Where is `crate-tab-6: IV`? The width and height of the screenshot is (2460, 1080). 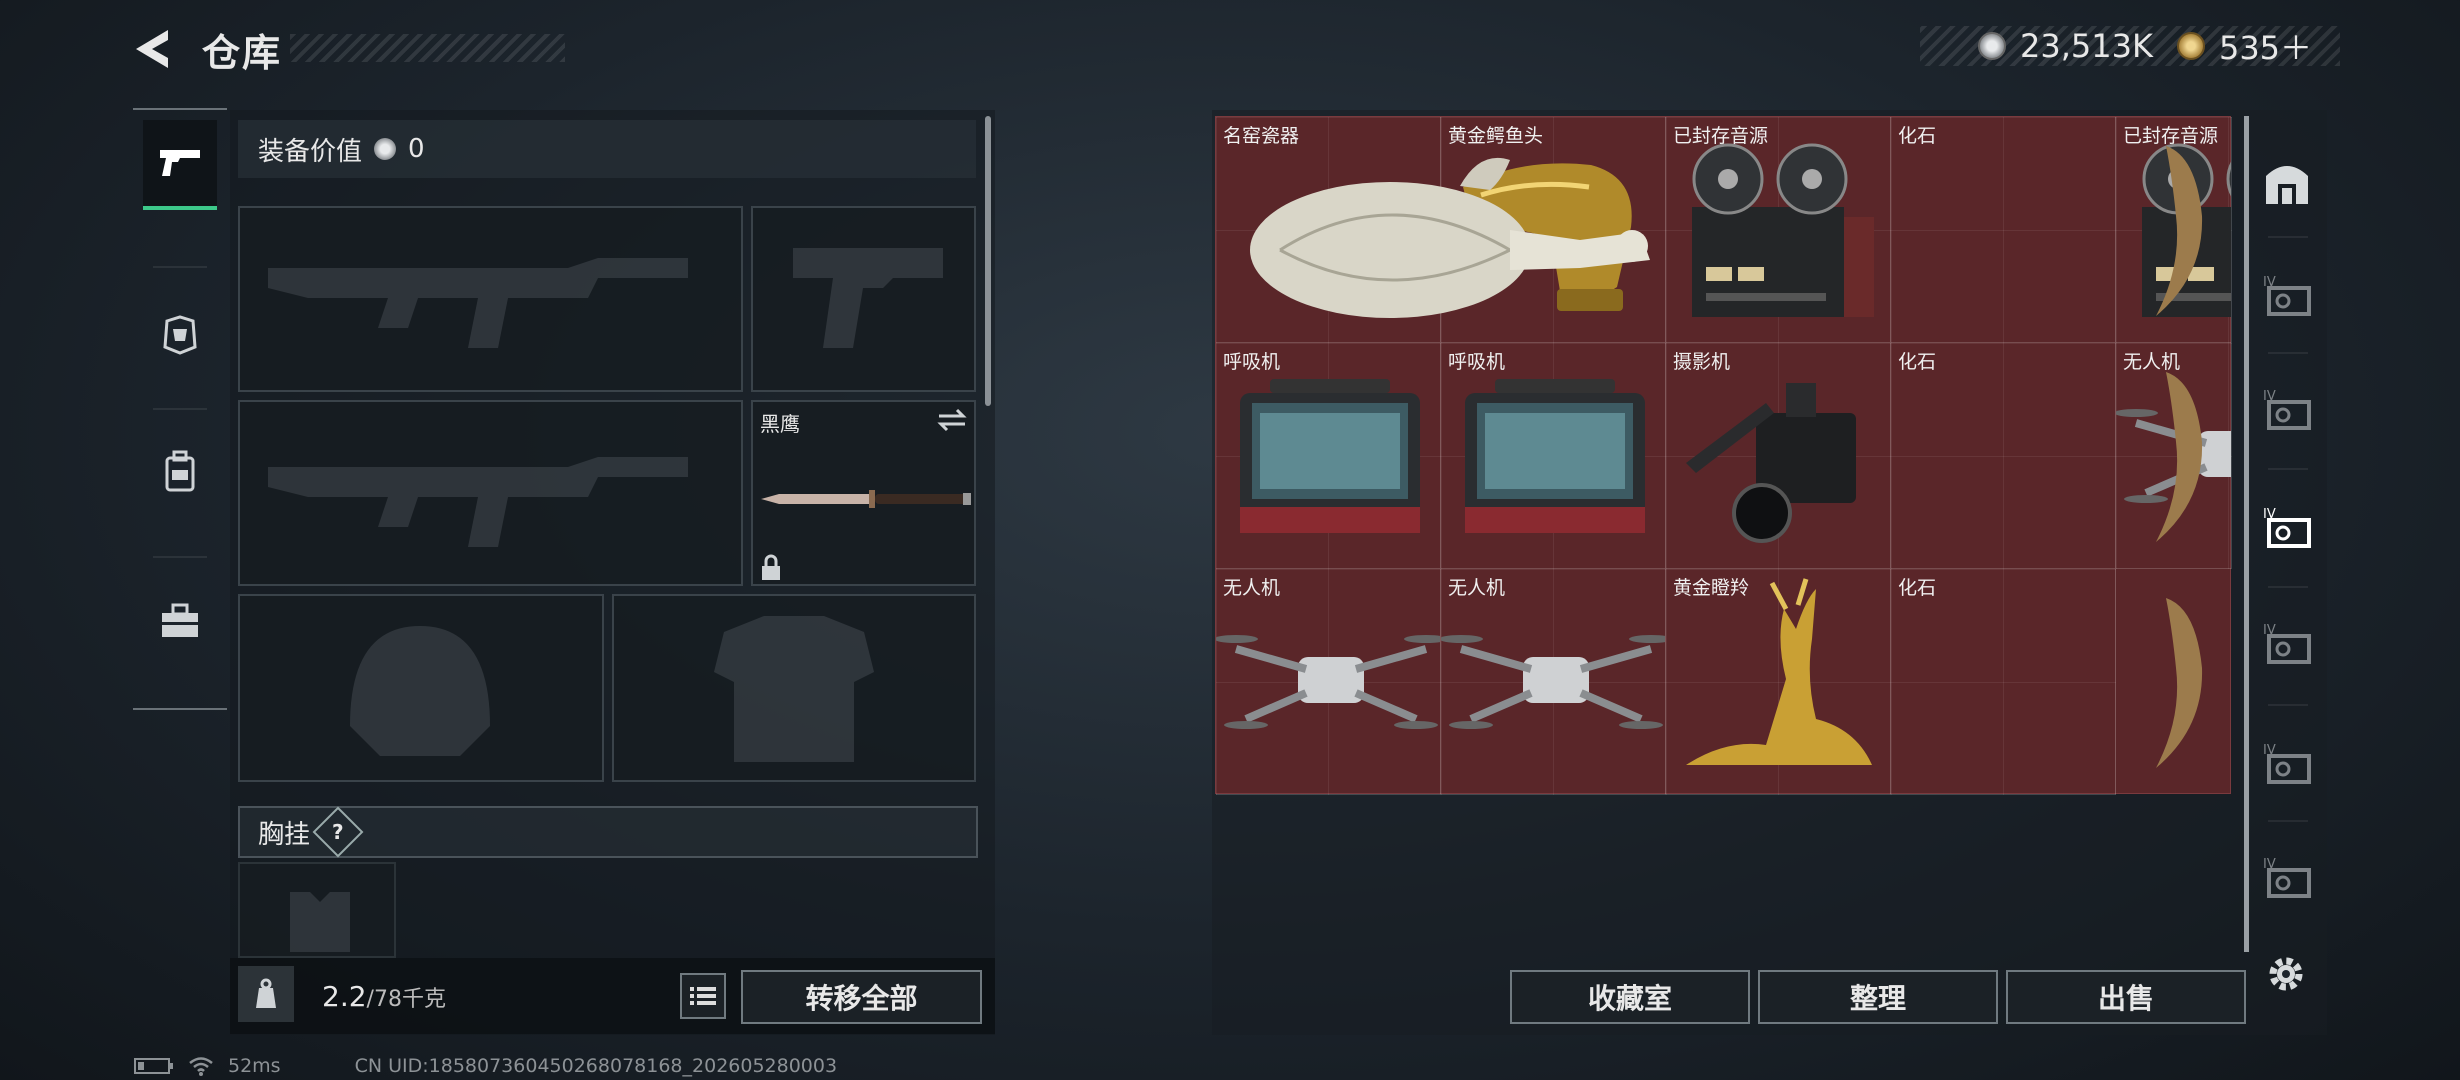 crate-tab-6: IV is located at coordinates (2287, 877).